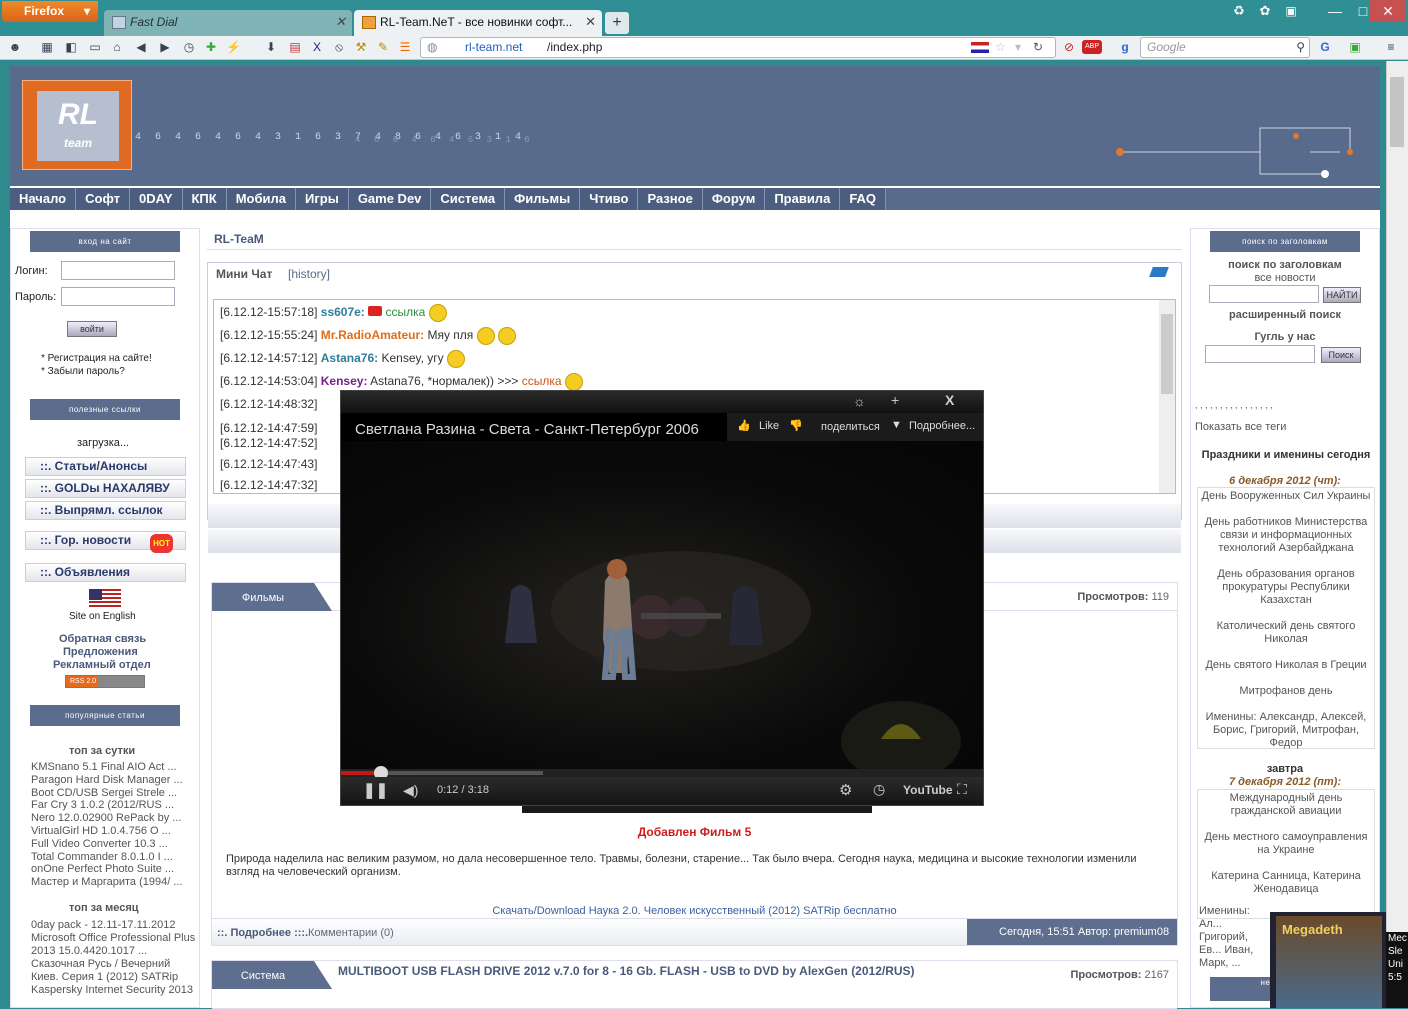 This screenshot has width=1408, height=1009. What do you see at coordinates (100, 652) in the screenshot?
I see `proposals-link: Предложения` at bounding box center [100, 652].